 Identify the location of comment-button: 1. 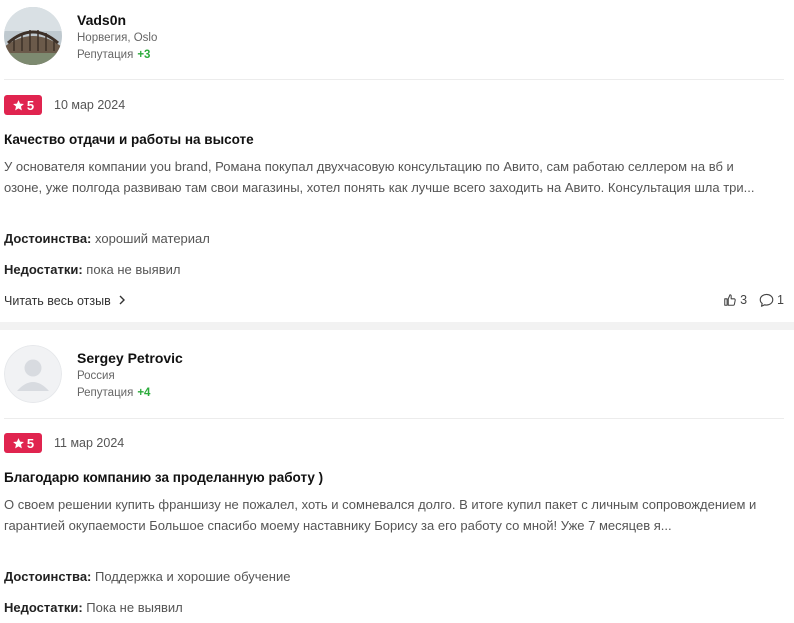
(771, 300).